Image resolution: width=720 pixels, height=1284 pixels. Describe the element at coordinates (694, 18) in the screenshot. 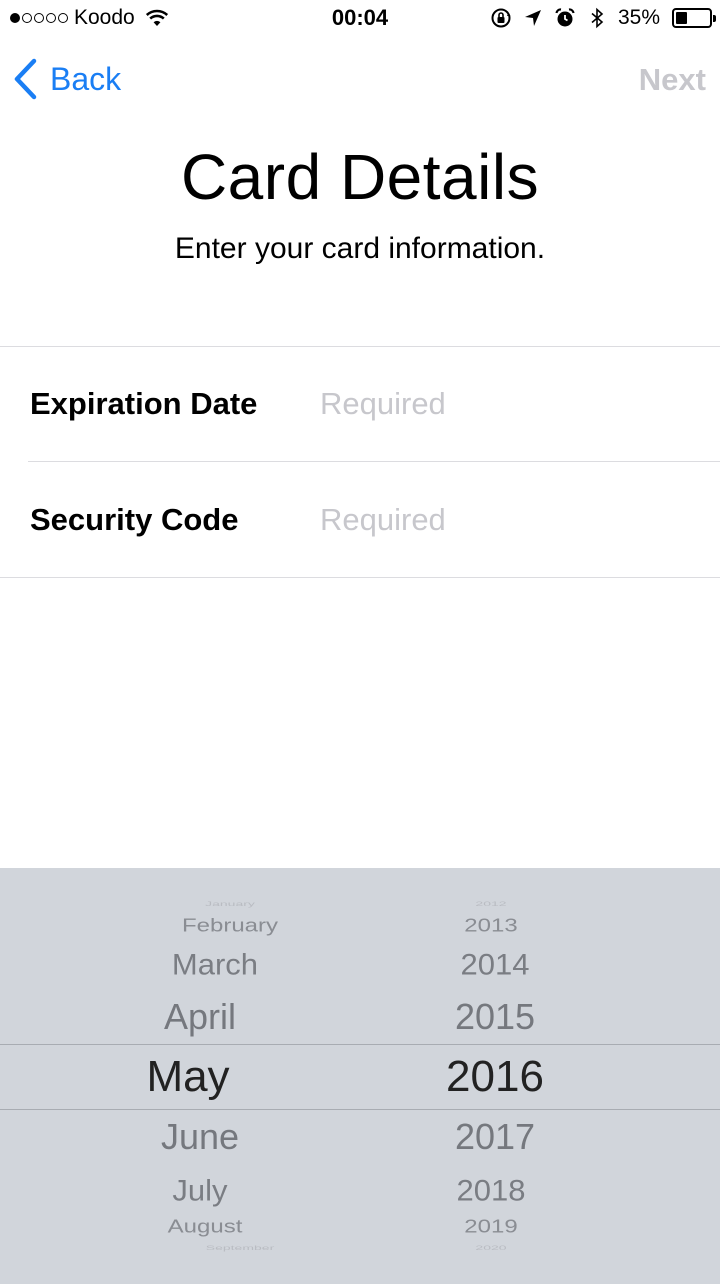

I see `battery-icon` at that location.